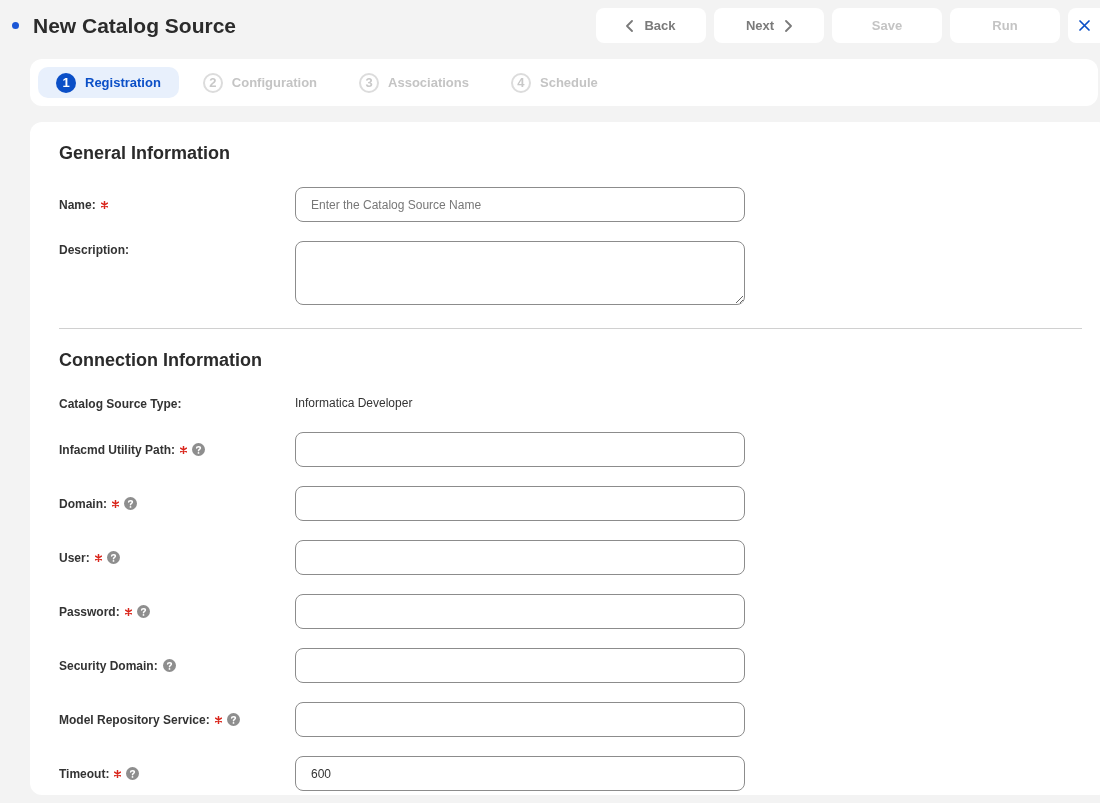  Describe the element at coordinates (520, 773) in the screenshot. I see `input-field: 600` at that location.